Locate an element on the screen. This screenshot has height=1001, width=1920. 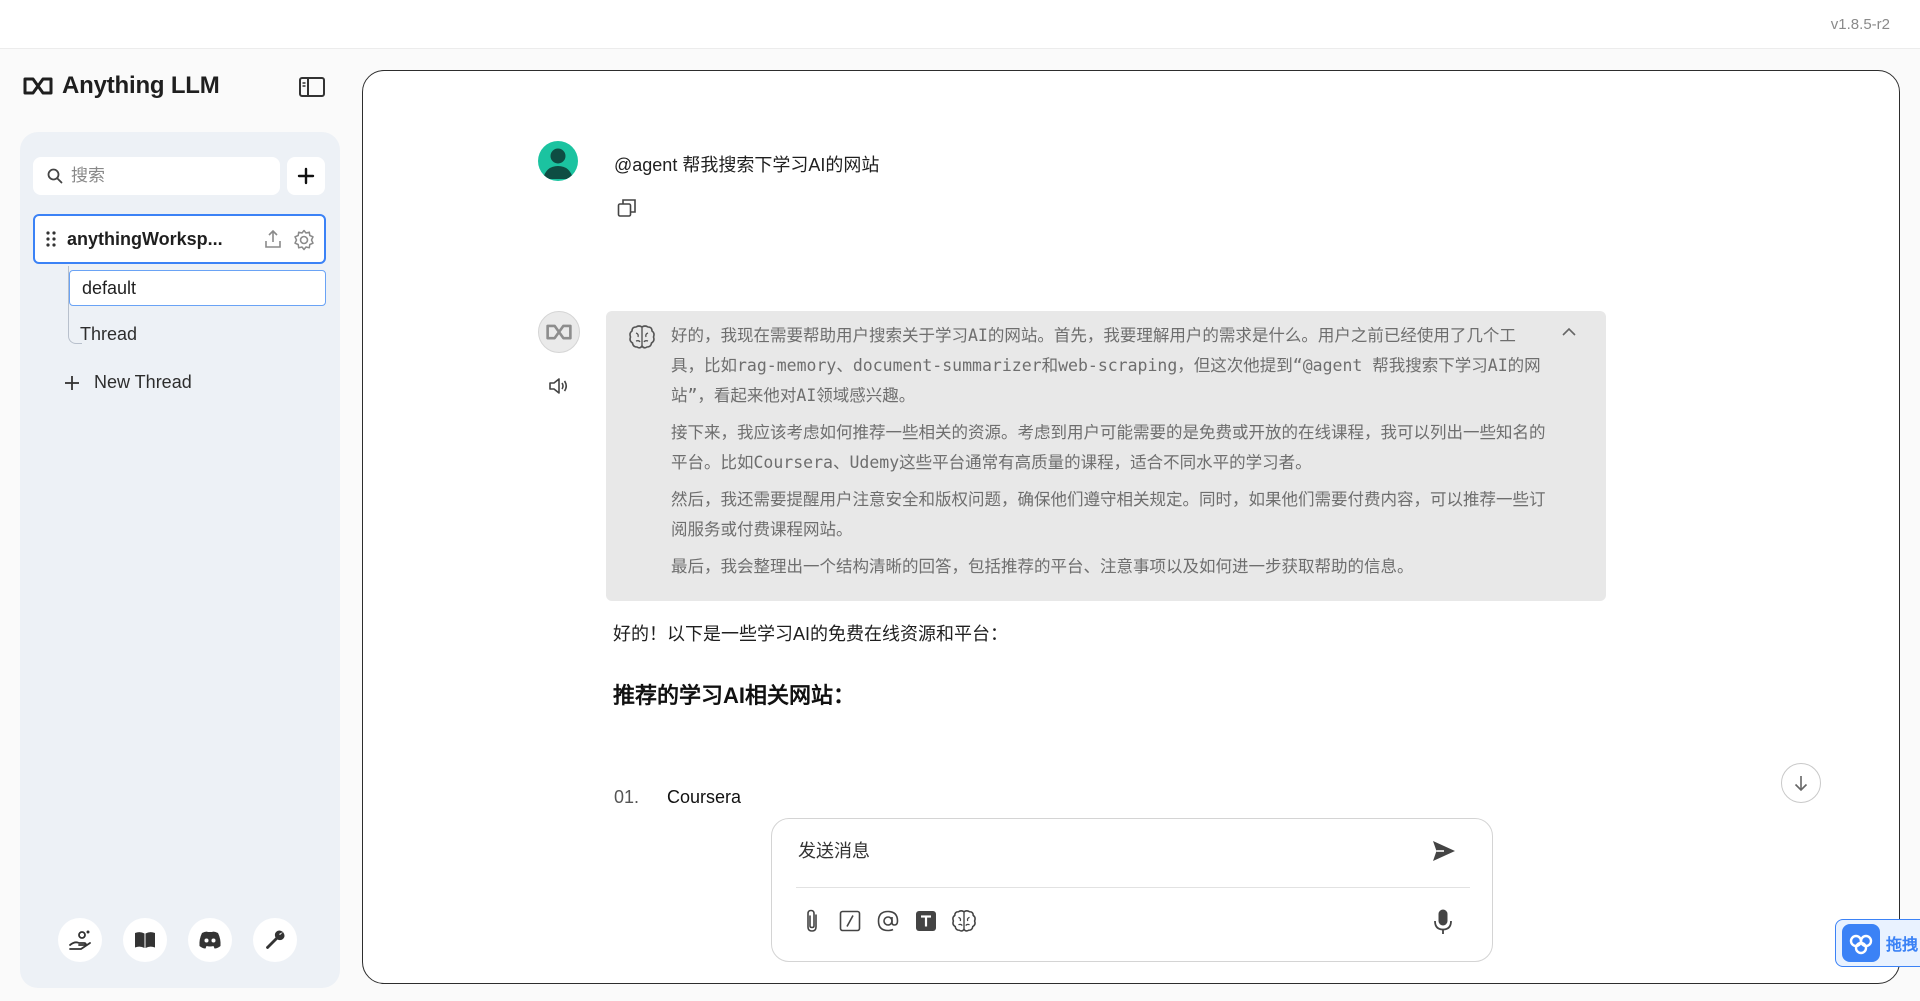
sidebar-toggle-button is located at coordinates (313, 88).